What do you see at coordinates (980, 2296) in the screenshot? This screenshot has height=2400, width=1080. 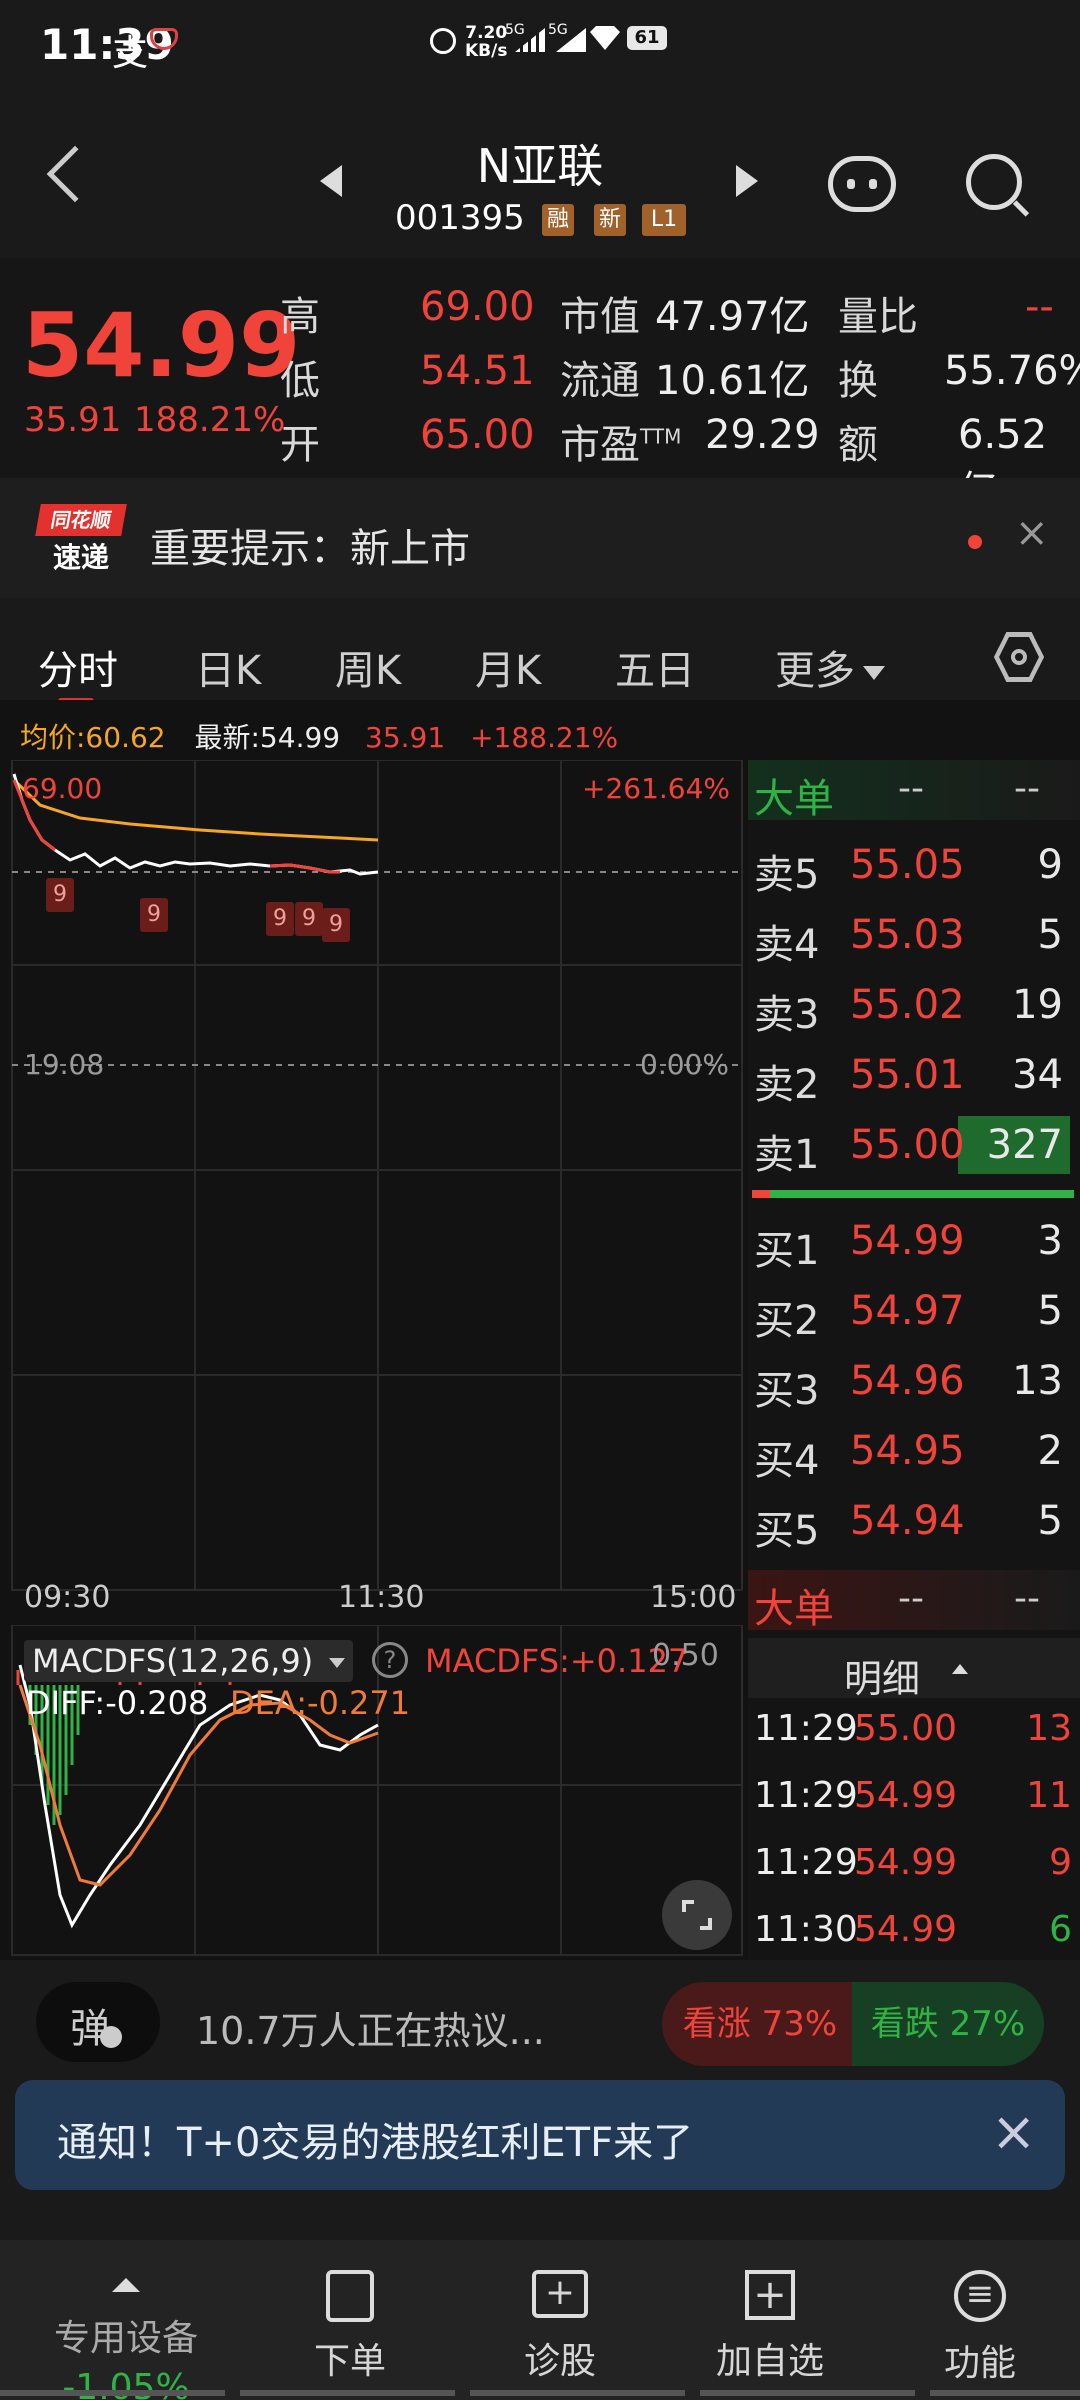 I see `menu-icon: ≡` at bounding box center [980, 2296].